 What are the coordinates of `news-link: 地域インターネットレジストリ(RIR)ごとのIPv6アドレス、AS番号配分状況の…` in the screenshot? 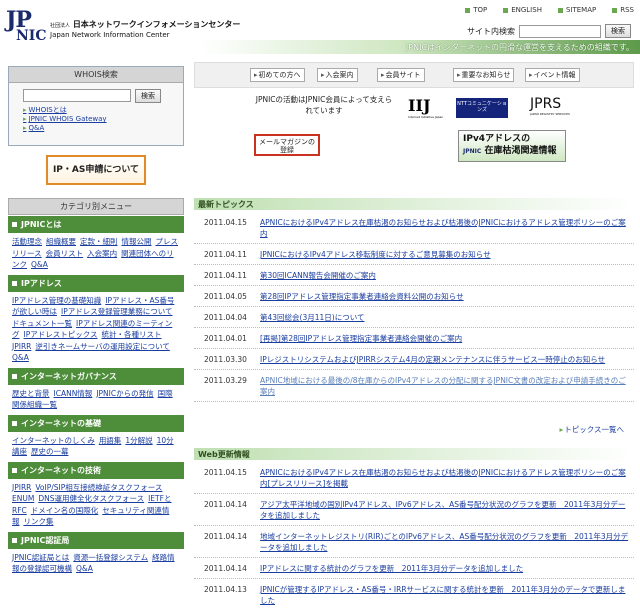 It's located at (447, 541).